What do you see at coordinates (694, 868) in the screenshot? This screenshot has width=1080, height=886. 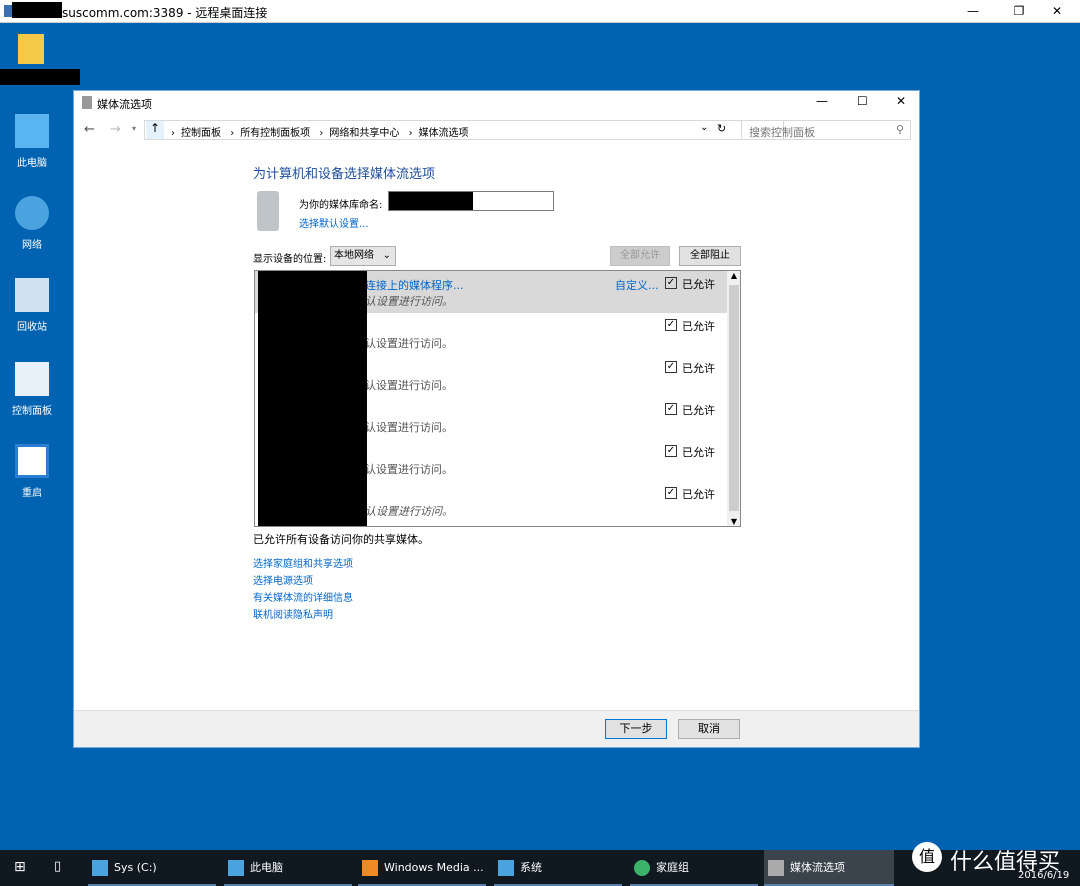 I see `taskbar-item: 家庭组` at bounding box center [694, 868].